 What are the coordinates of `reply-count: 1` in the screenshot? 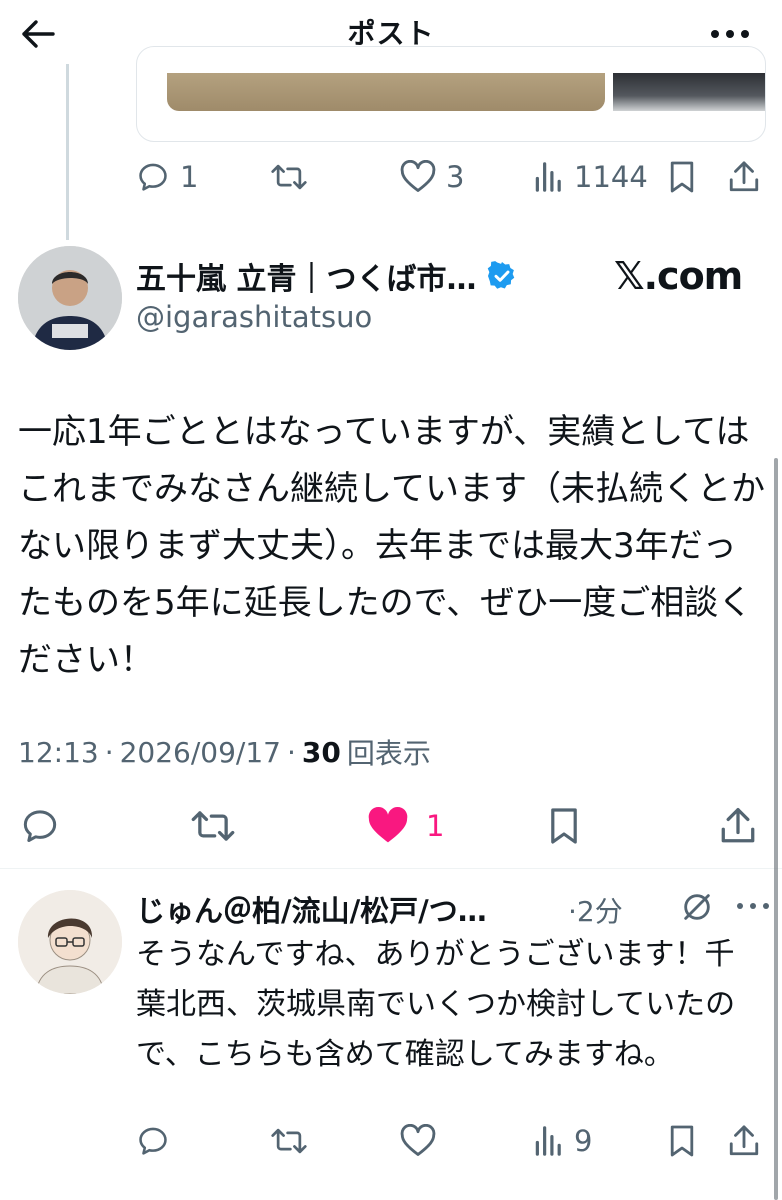 It's located at (189, 177).